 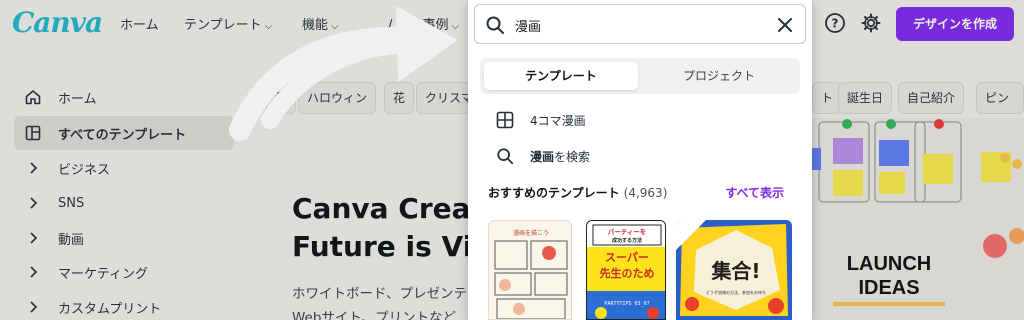 What do you see at coordinates (124, 97) in the screenshot?
I see `sidebar-item-home: ホーム` at bounding box center [124, 97].